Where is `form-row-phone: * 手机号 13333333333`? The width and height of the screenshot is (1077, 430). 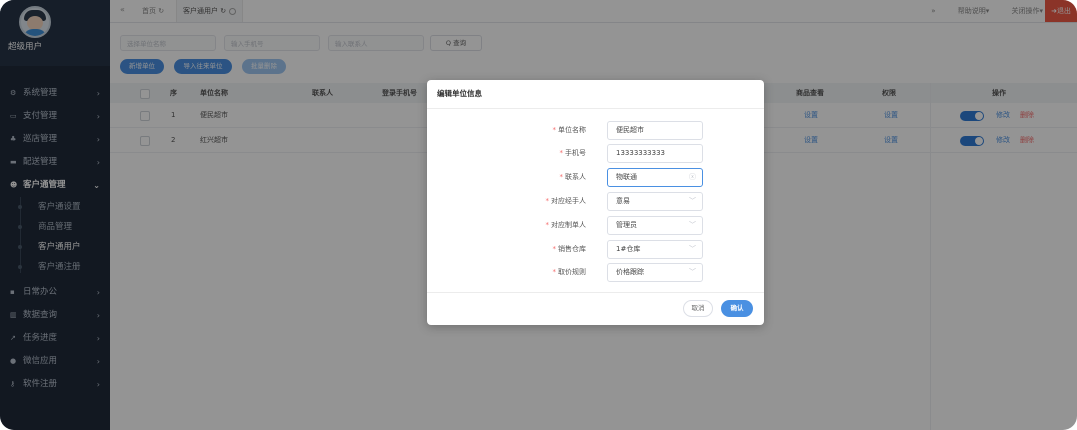
form-row-phone: * 手机号 13333333333 is located at coordinates (595, 153).